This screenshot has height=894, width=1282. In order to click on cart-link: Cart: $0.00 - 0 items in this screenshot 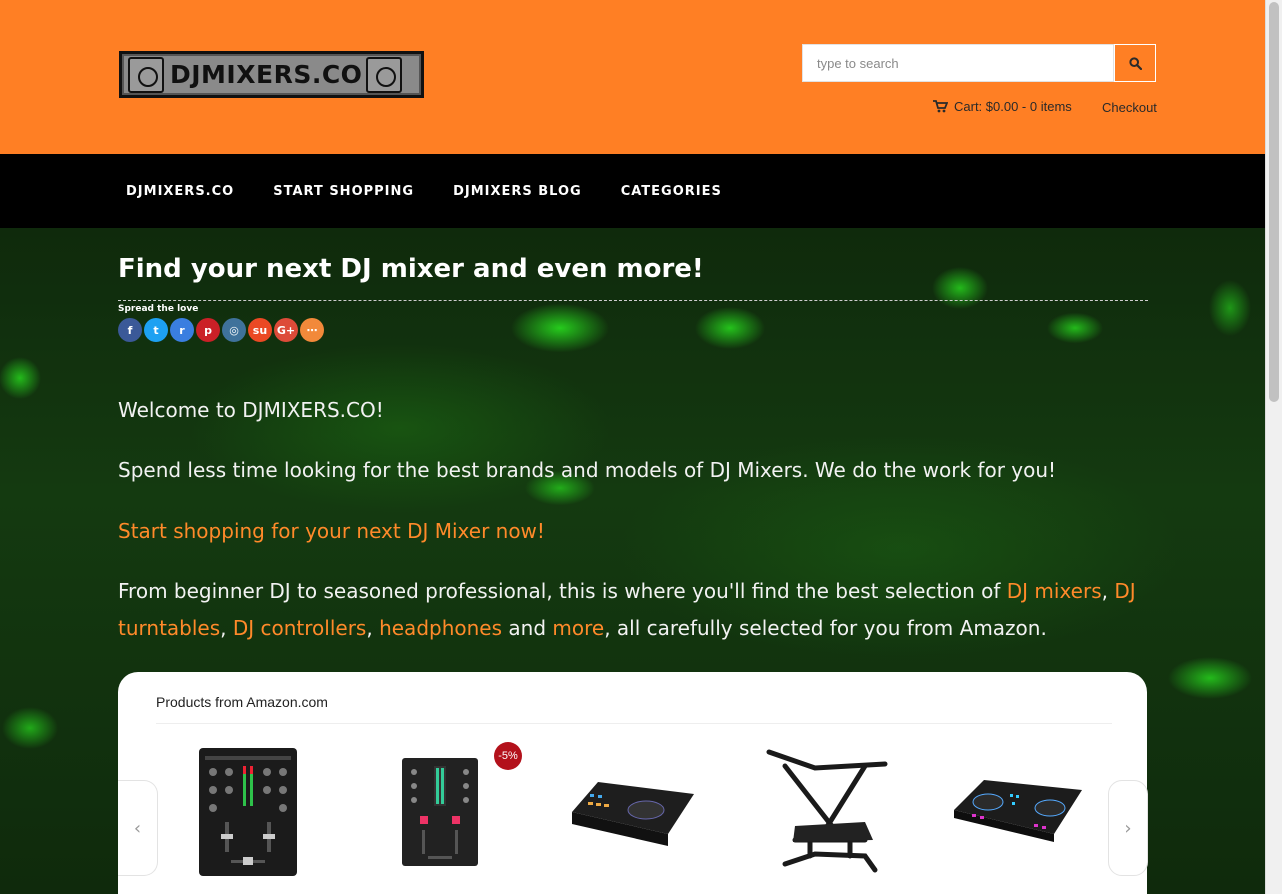, I will do `click(1002, 106)`.